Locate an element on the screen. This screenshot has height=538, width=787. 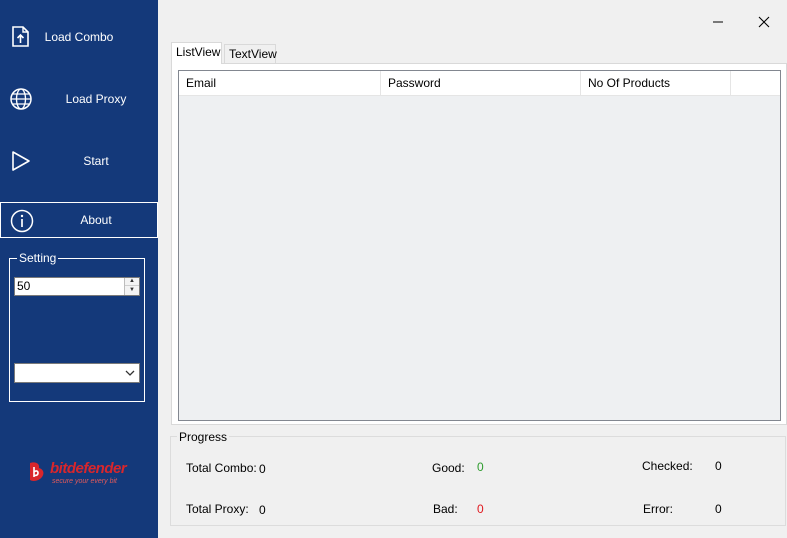
load-combo-label: Load Combo is located at coordinates (79, 37).